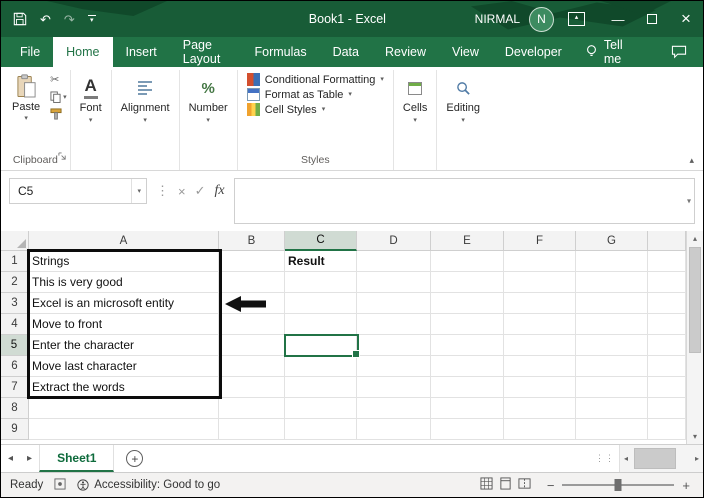  What do you see at coordinates (252, 408) in the screenshot?
I see `cell-B8` at bounding box center [252, 408].